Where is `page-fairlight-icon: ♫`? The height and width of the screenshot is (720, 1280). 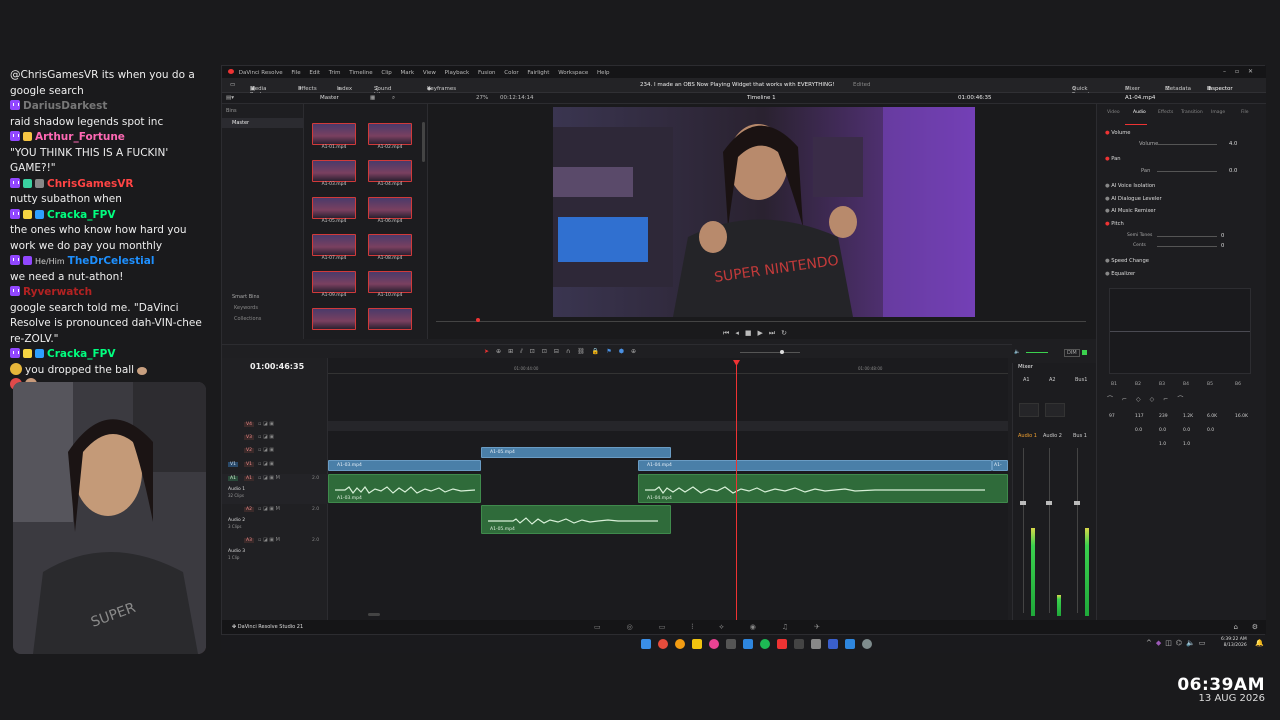 page-fairlight-icon: ♫ is located at coordinates (798, 627).